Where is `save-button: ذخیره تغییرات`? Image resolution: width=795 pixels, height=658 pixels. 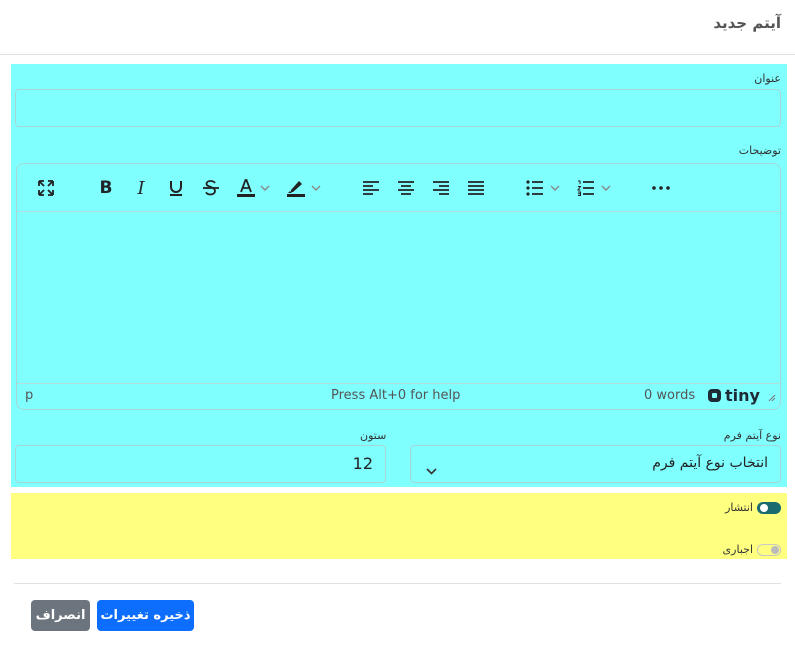 save-button: ذخیره تغییرات is located at coordinates (145, 615).